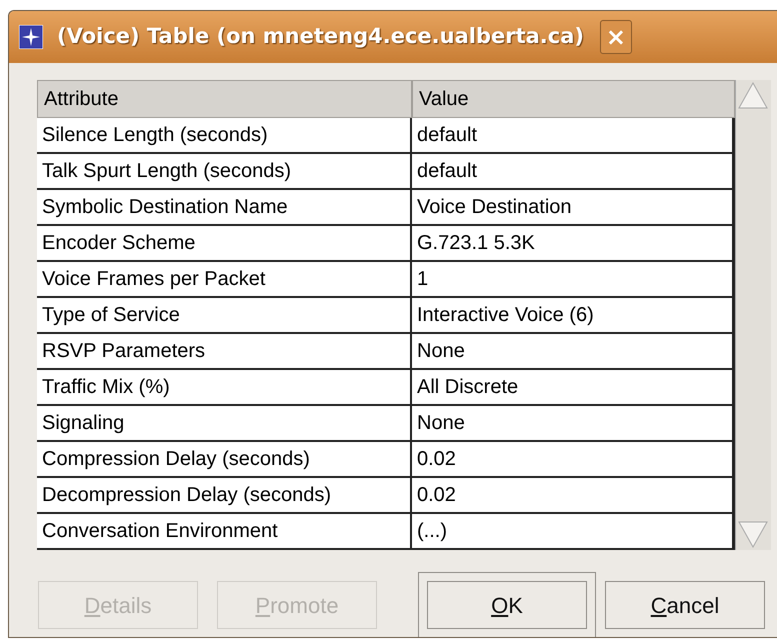  What do you see at coordinates (31, 37) in the screenshot?
I see `app-icon` at bounding box center [31, 37].